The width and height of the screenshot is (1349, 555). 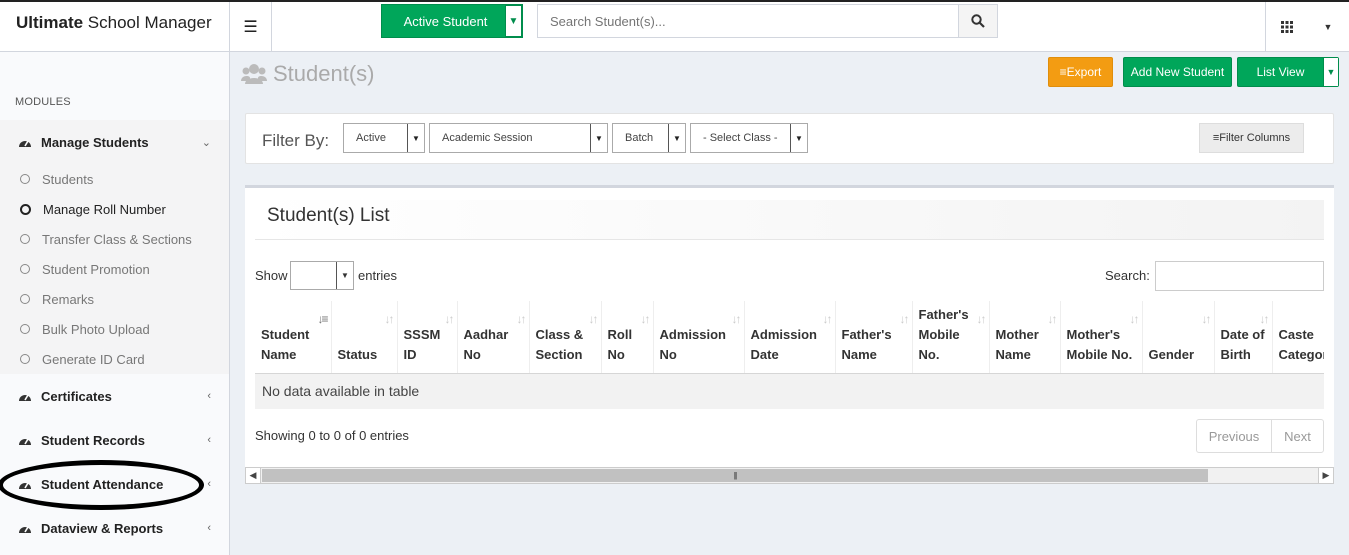 I want to click on add-new-student-button: Add New Student, so click(x=1177, y=72).